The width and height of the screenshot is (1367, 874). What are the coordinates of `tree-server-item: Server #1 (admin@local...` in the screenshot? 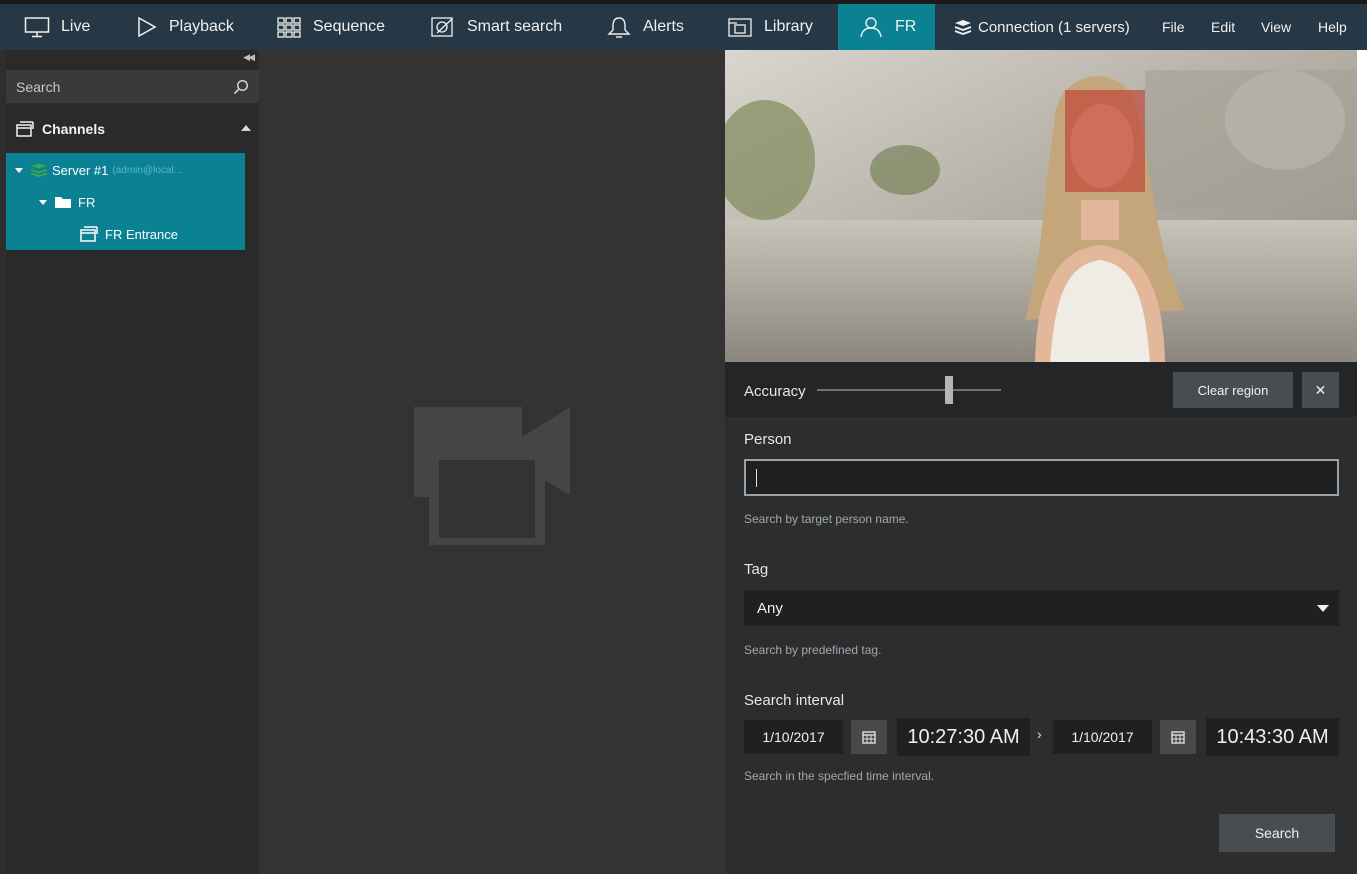 It's located at (98, 170).